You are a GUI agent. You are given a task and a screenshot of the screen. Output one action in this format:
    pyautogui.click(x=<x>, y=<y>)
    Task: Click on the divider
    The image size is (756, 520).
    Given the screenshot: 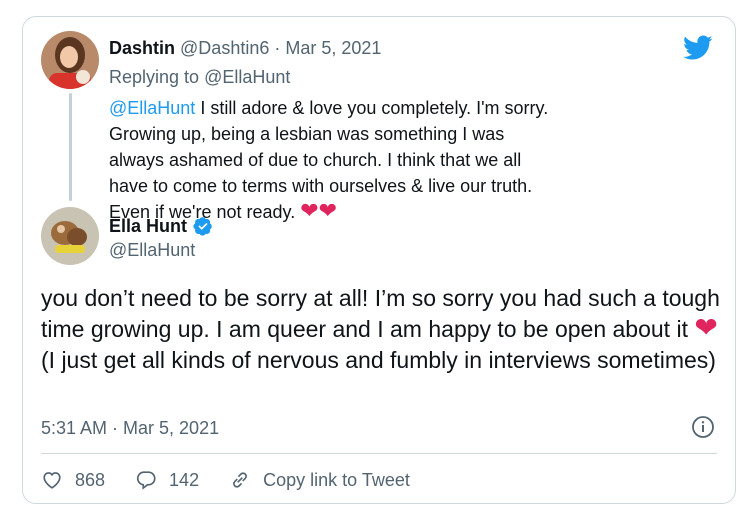 What is the action you would take?
    pyautogui.click(x=379, y=453)
    